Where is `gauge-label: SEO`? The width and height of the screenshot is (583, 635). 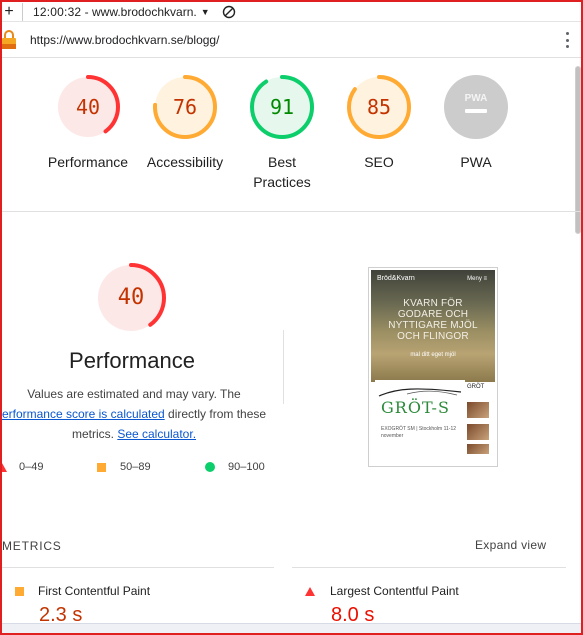
gauge-label: SEO is located at coordinates (379, 162).